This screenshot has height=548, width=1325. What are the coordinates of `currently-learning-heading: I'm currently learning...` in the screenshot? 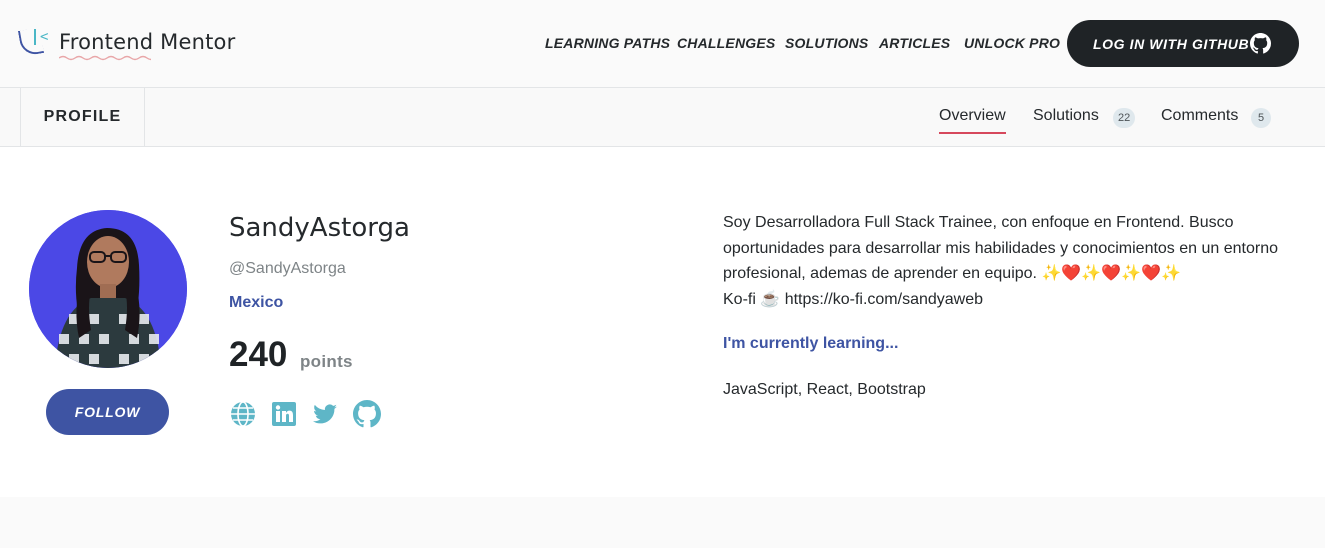 It's located at (811, 343).